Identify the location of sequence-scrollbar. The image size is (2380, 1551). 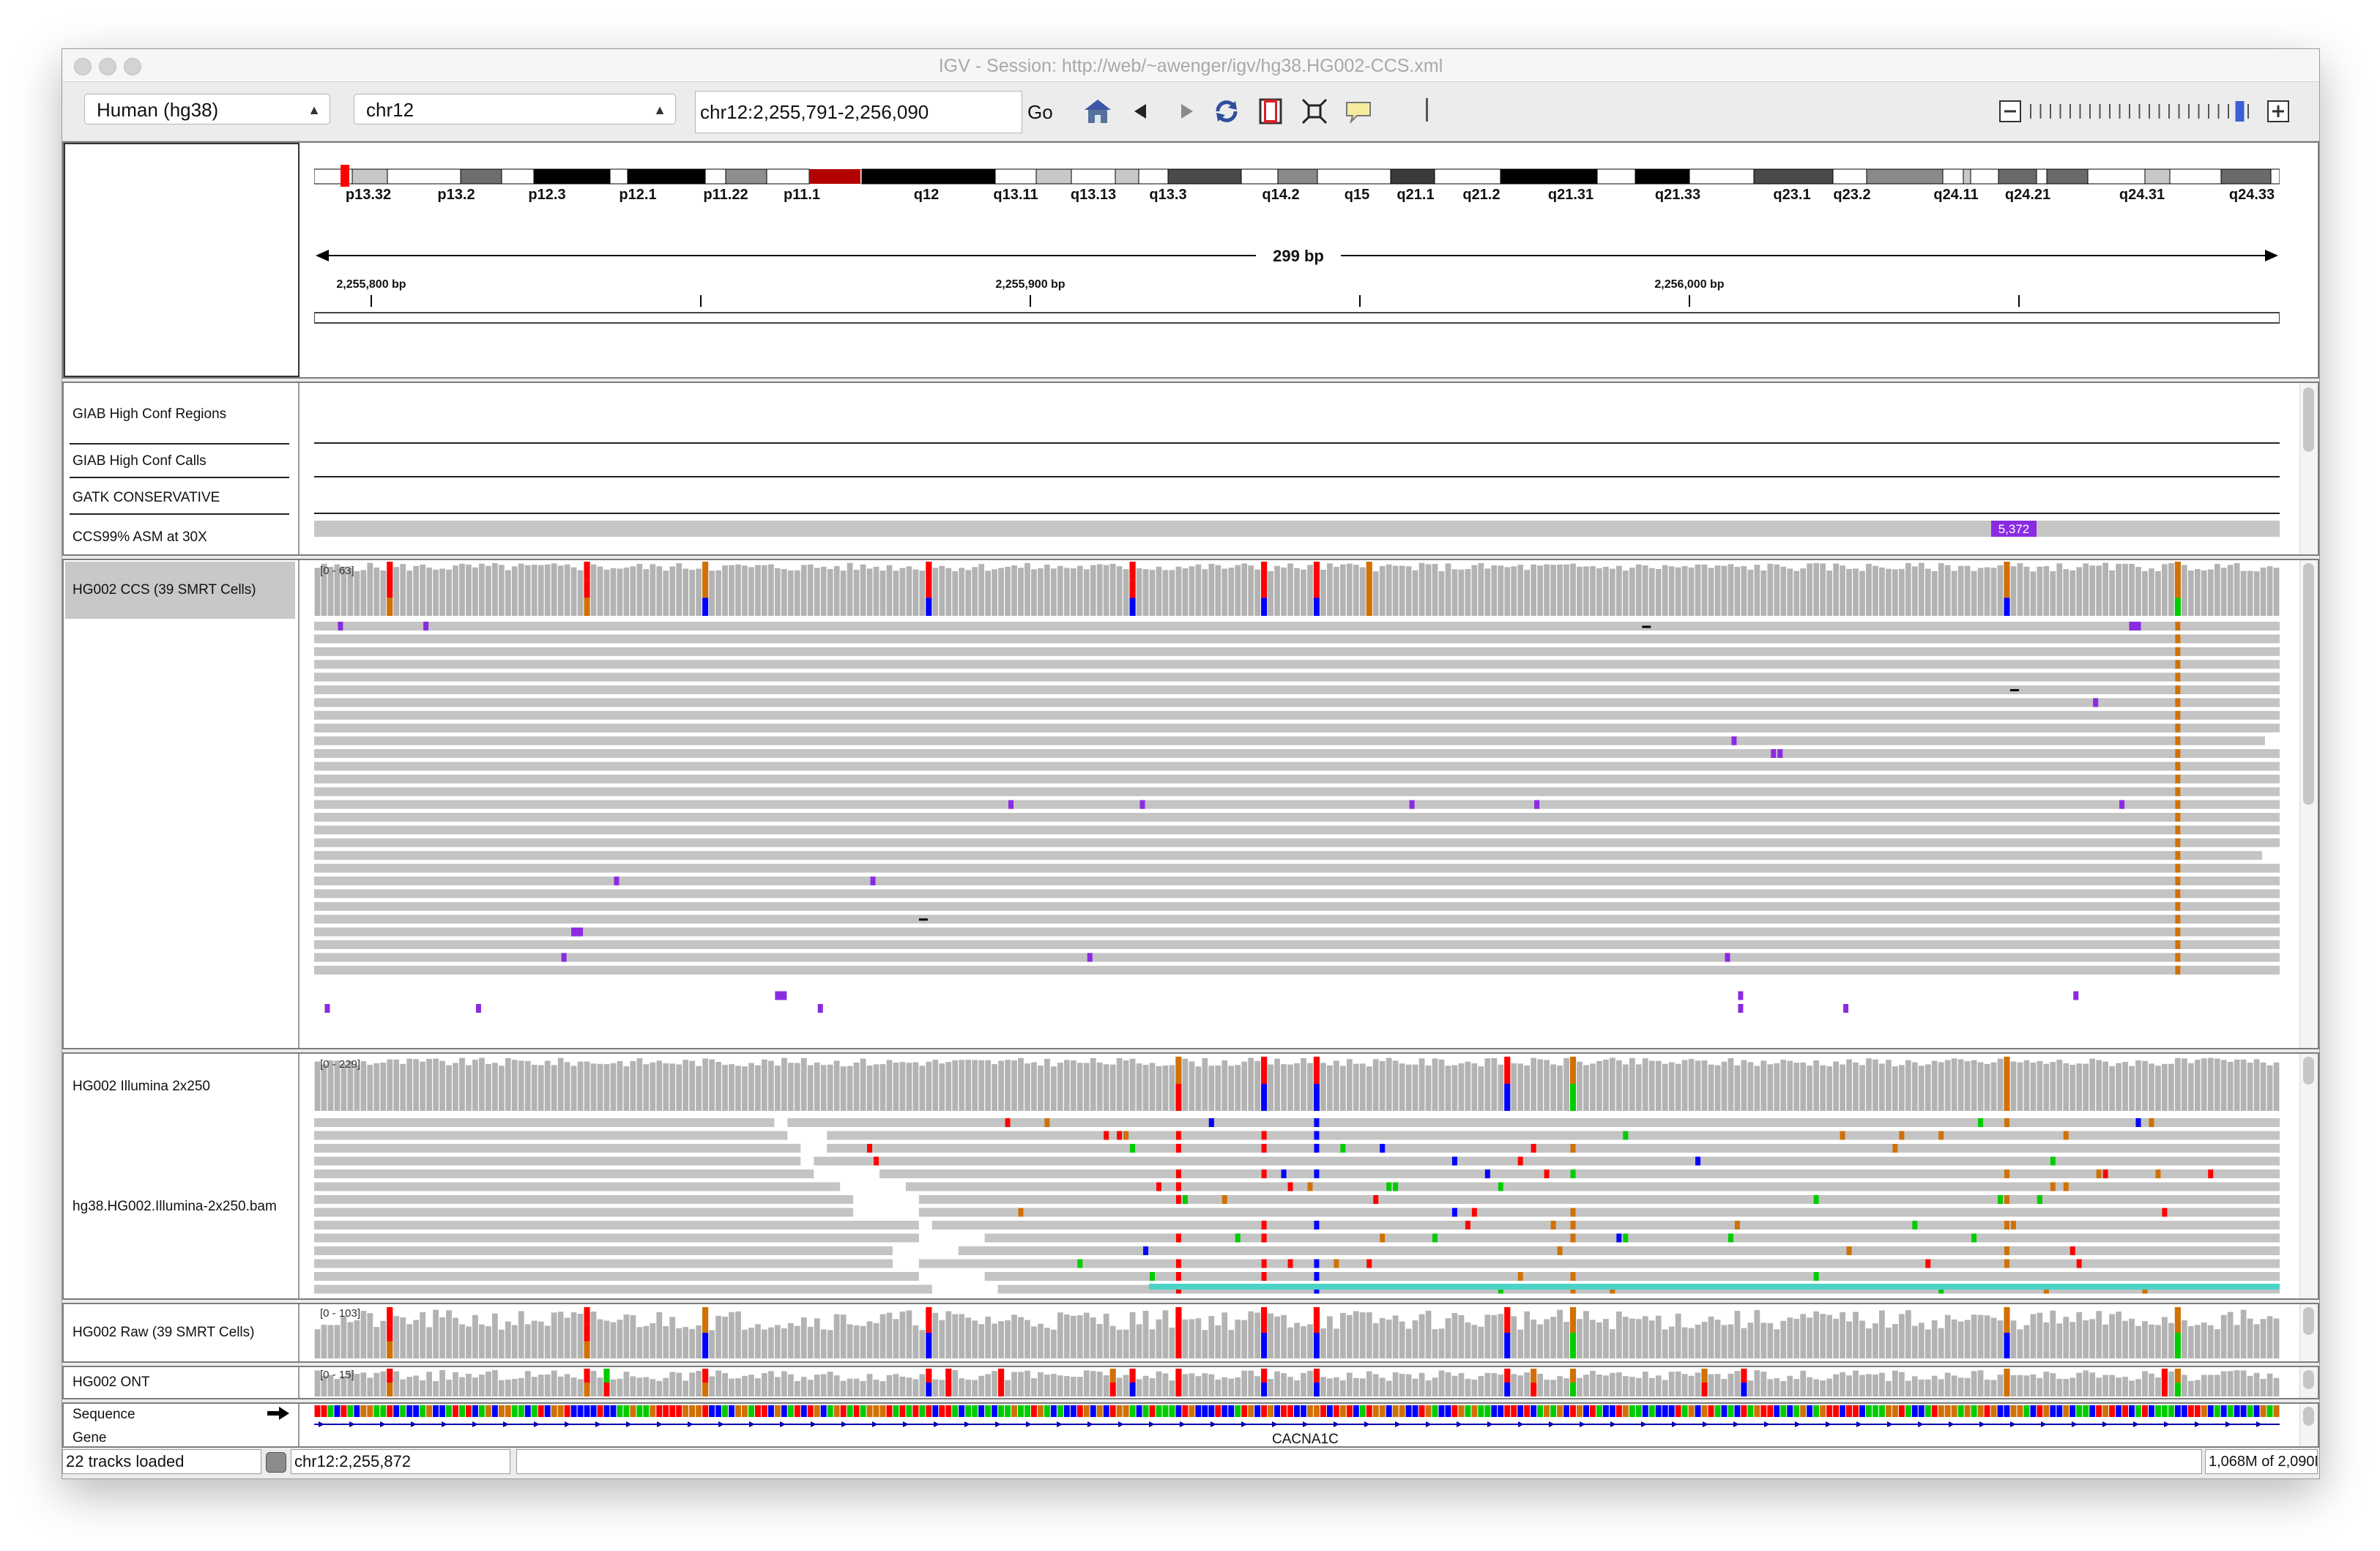
(2308, 1425).